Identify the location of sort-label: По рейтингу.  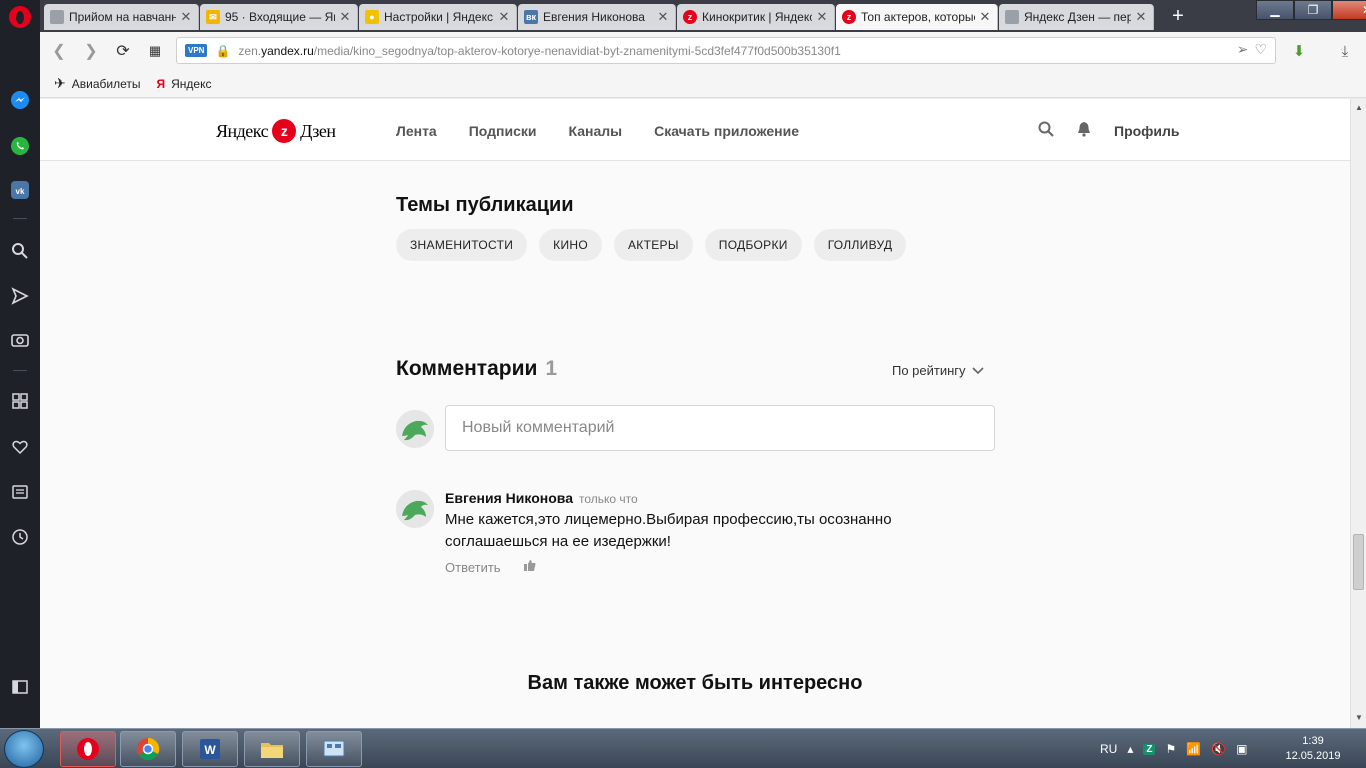
(929, 370).